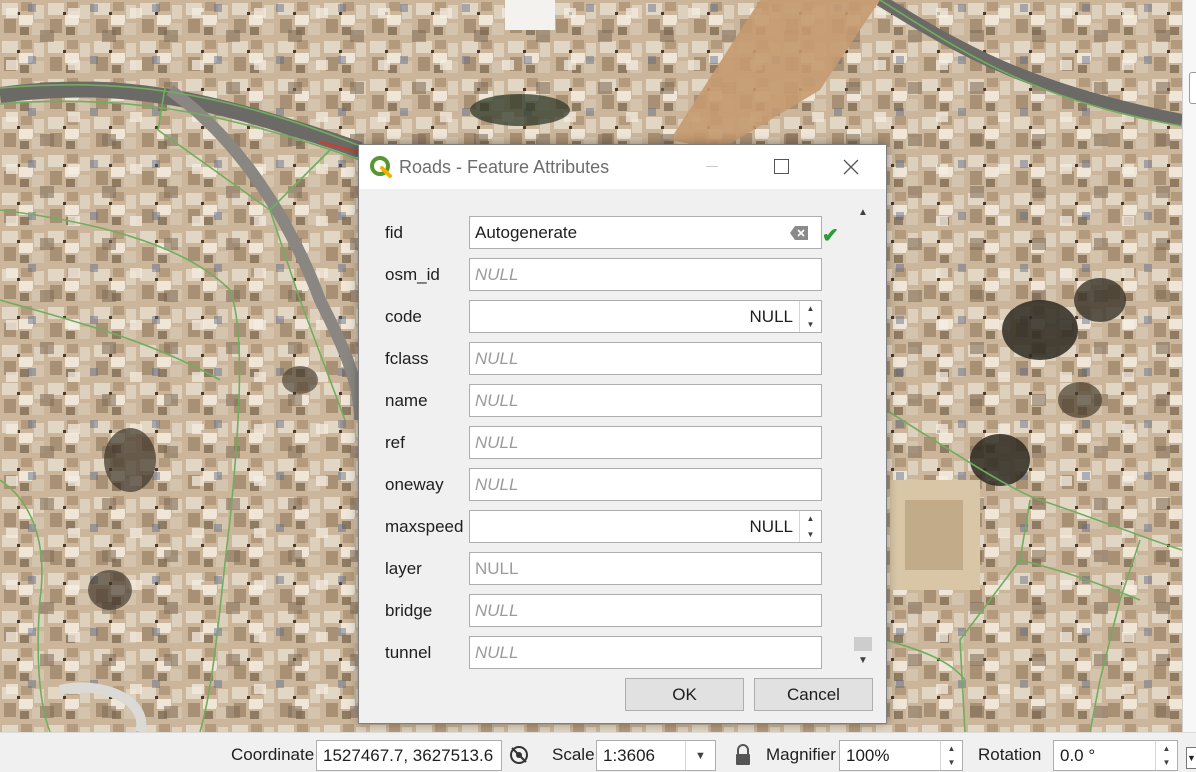 The image size is (1196, 772). I want to click on dialog-titlebar: Roads - Feature Attributes, so click(622, 167).